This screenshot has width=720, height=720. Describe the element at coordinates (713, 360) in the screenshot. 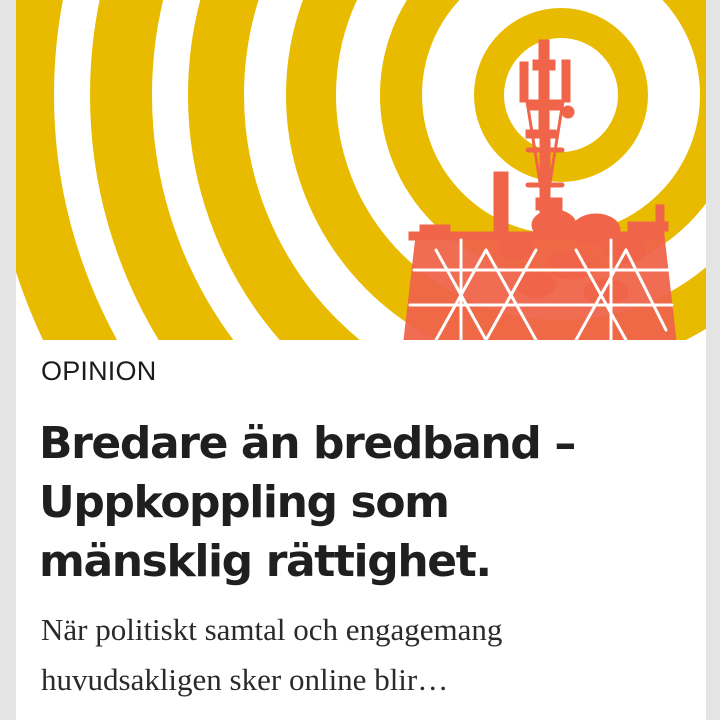

I see `right-gutter` at that location.